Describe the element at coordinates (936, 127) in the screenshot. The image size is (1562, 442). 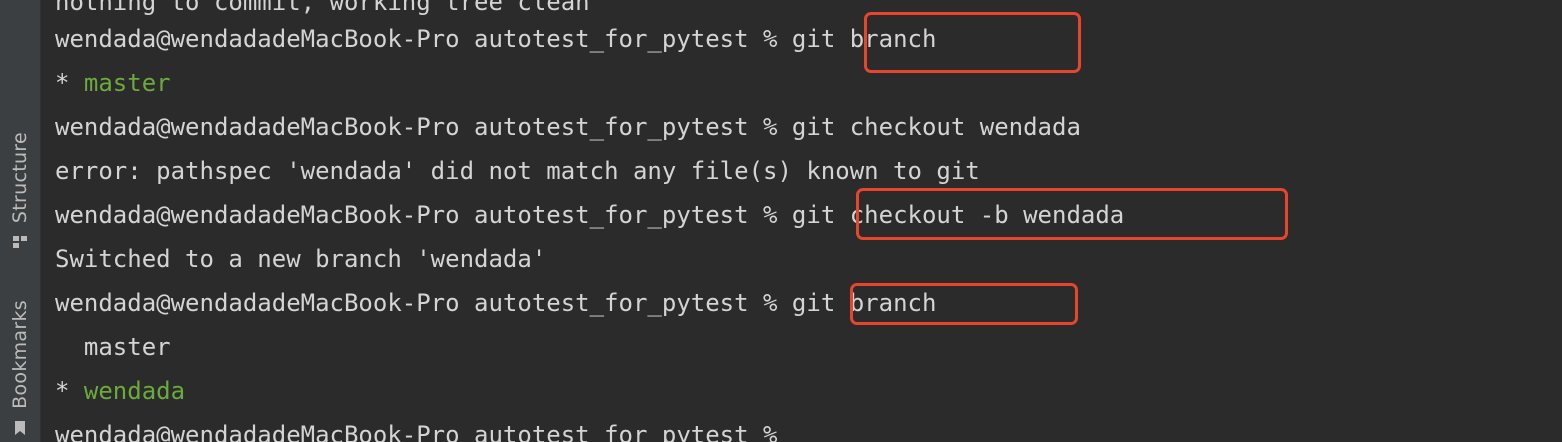
I see `command-text: git checkout wendada` at that location.